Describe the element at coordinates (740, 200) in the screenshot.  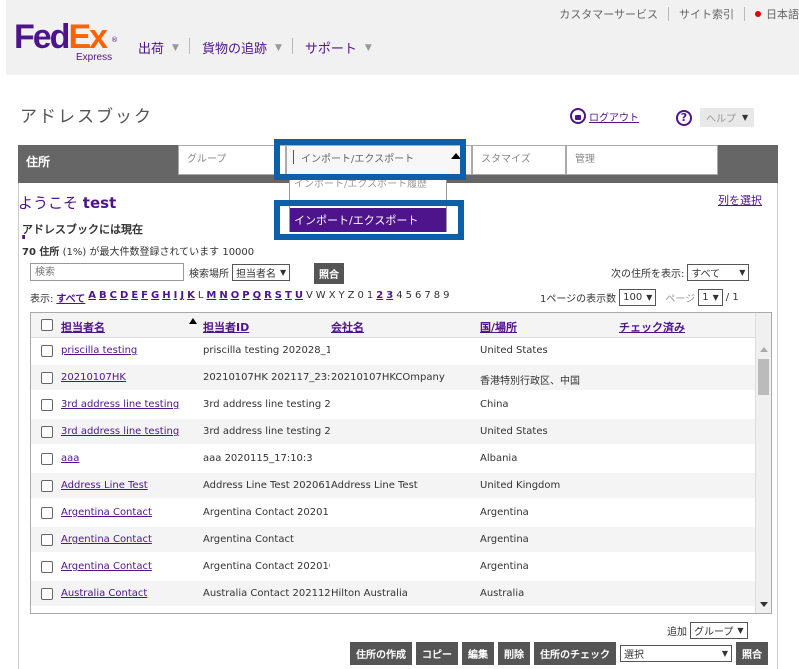
I see `column-select-link: 列を選択` at that location.